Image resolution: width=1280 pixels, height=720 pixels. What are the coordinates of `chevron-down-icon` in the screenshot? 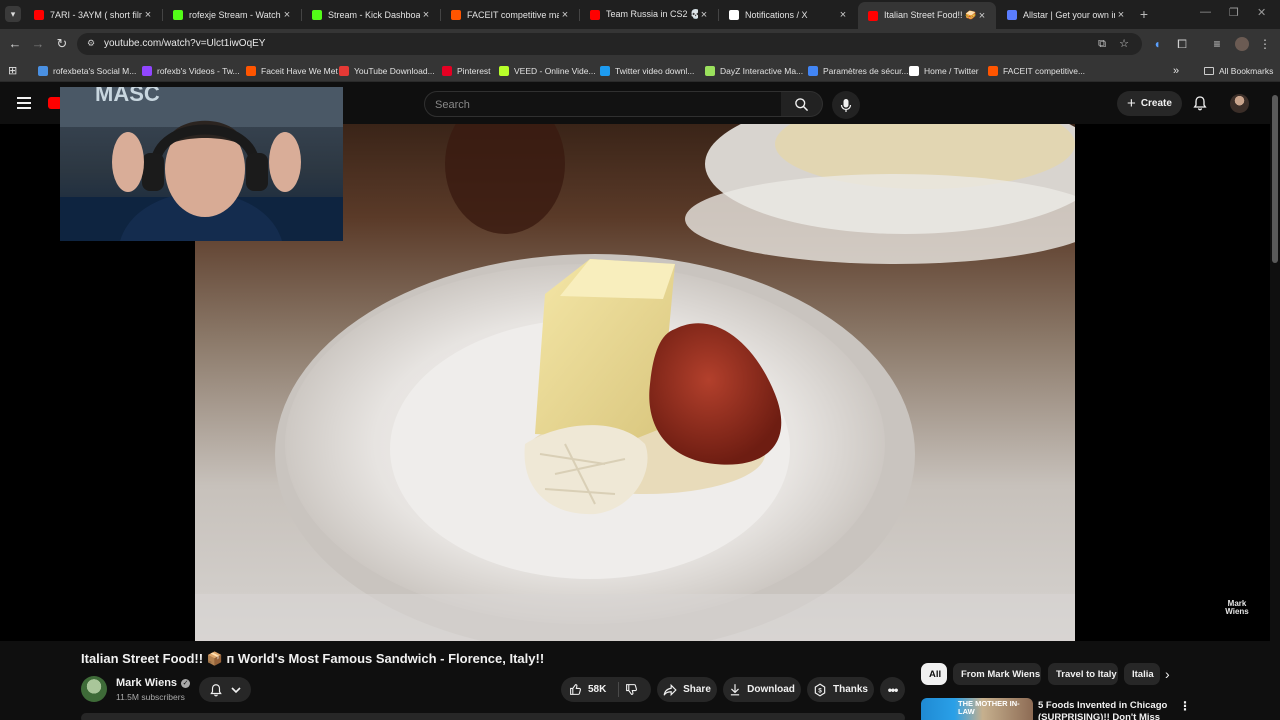 It's located at (236, 689).